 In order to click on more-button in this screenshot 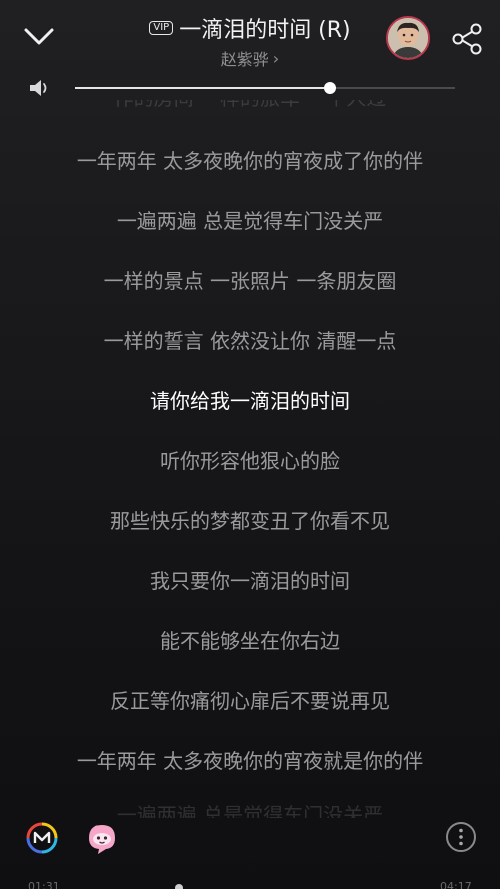, I will do `click(461, 837)`.